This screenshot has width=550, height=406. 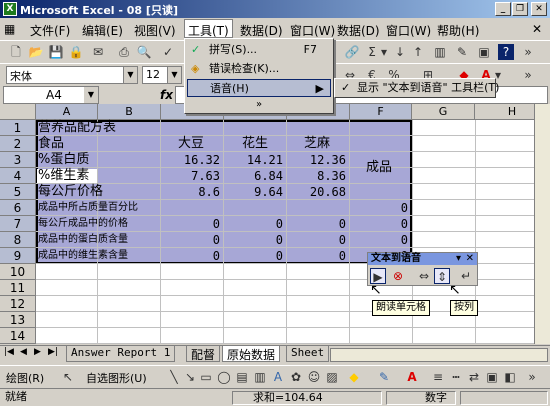 What do you see at coordinates (166, 95) in the screenshot?
I see `insert-function-icon: fx` at bounding box center [166, 95].